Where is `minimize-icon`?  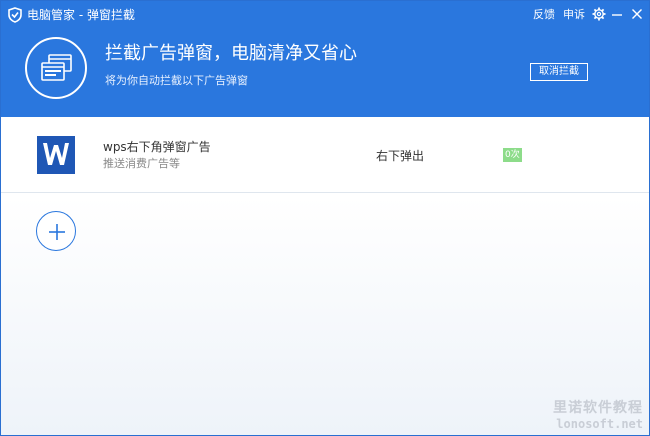 minimize-icon is located at coordinates (617, 14).